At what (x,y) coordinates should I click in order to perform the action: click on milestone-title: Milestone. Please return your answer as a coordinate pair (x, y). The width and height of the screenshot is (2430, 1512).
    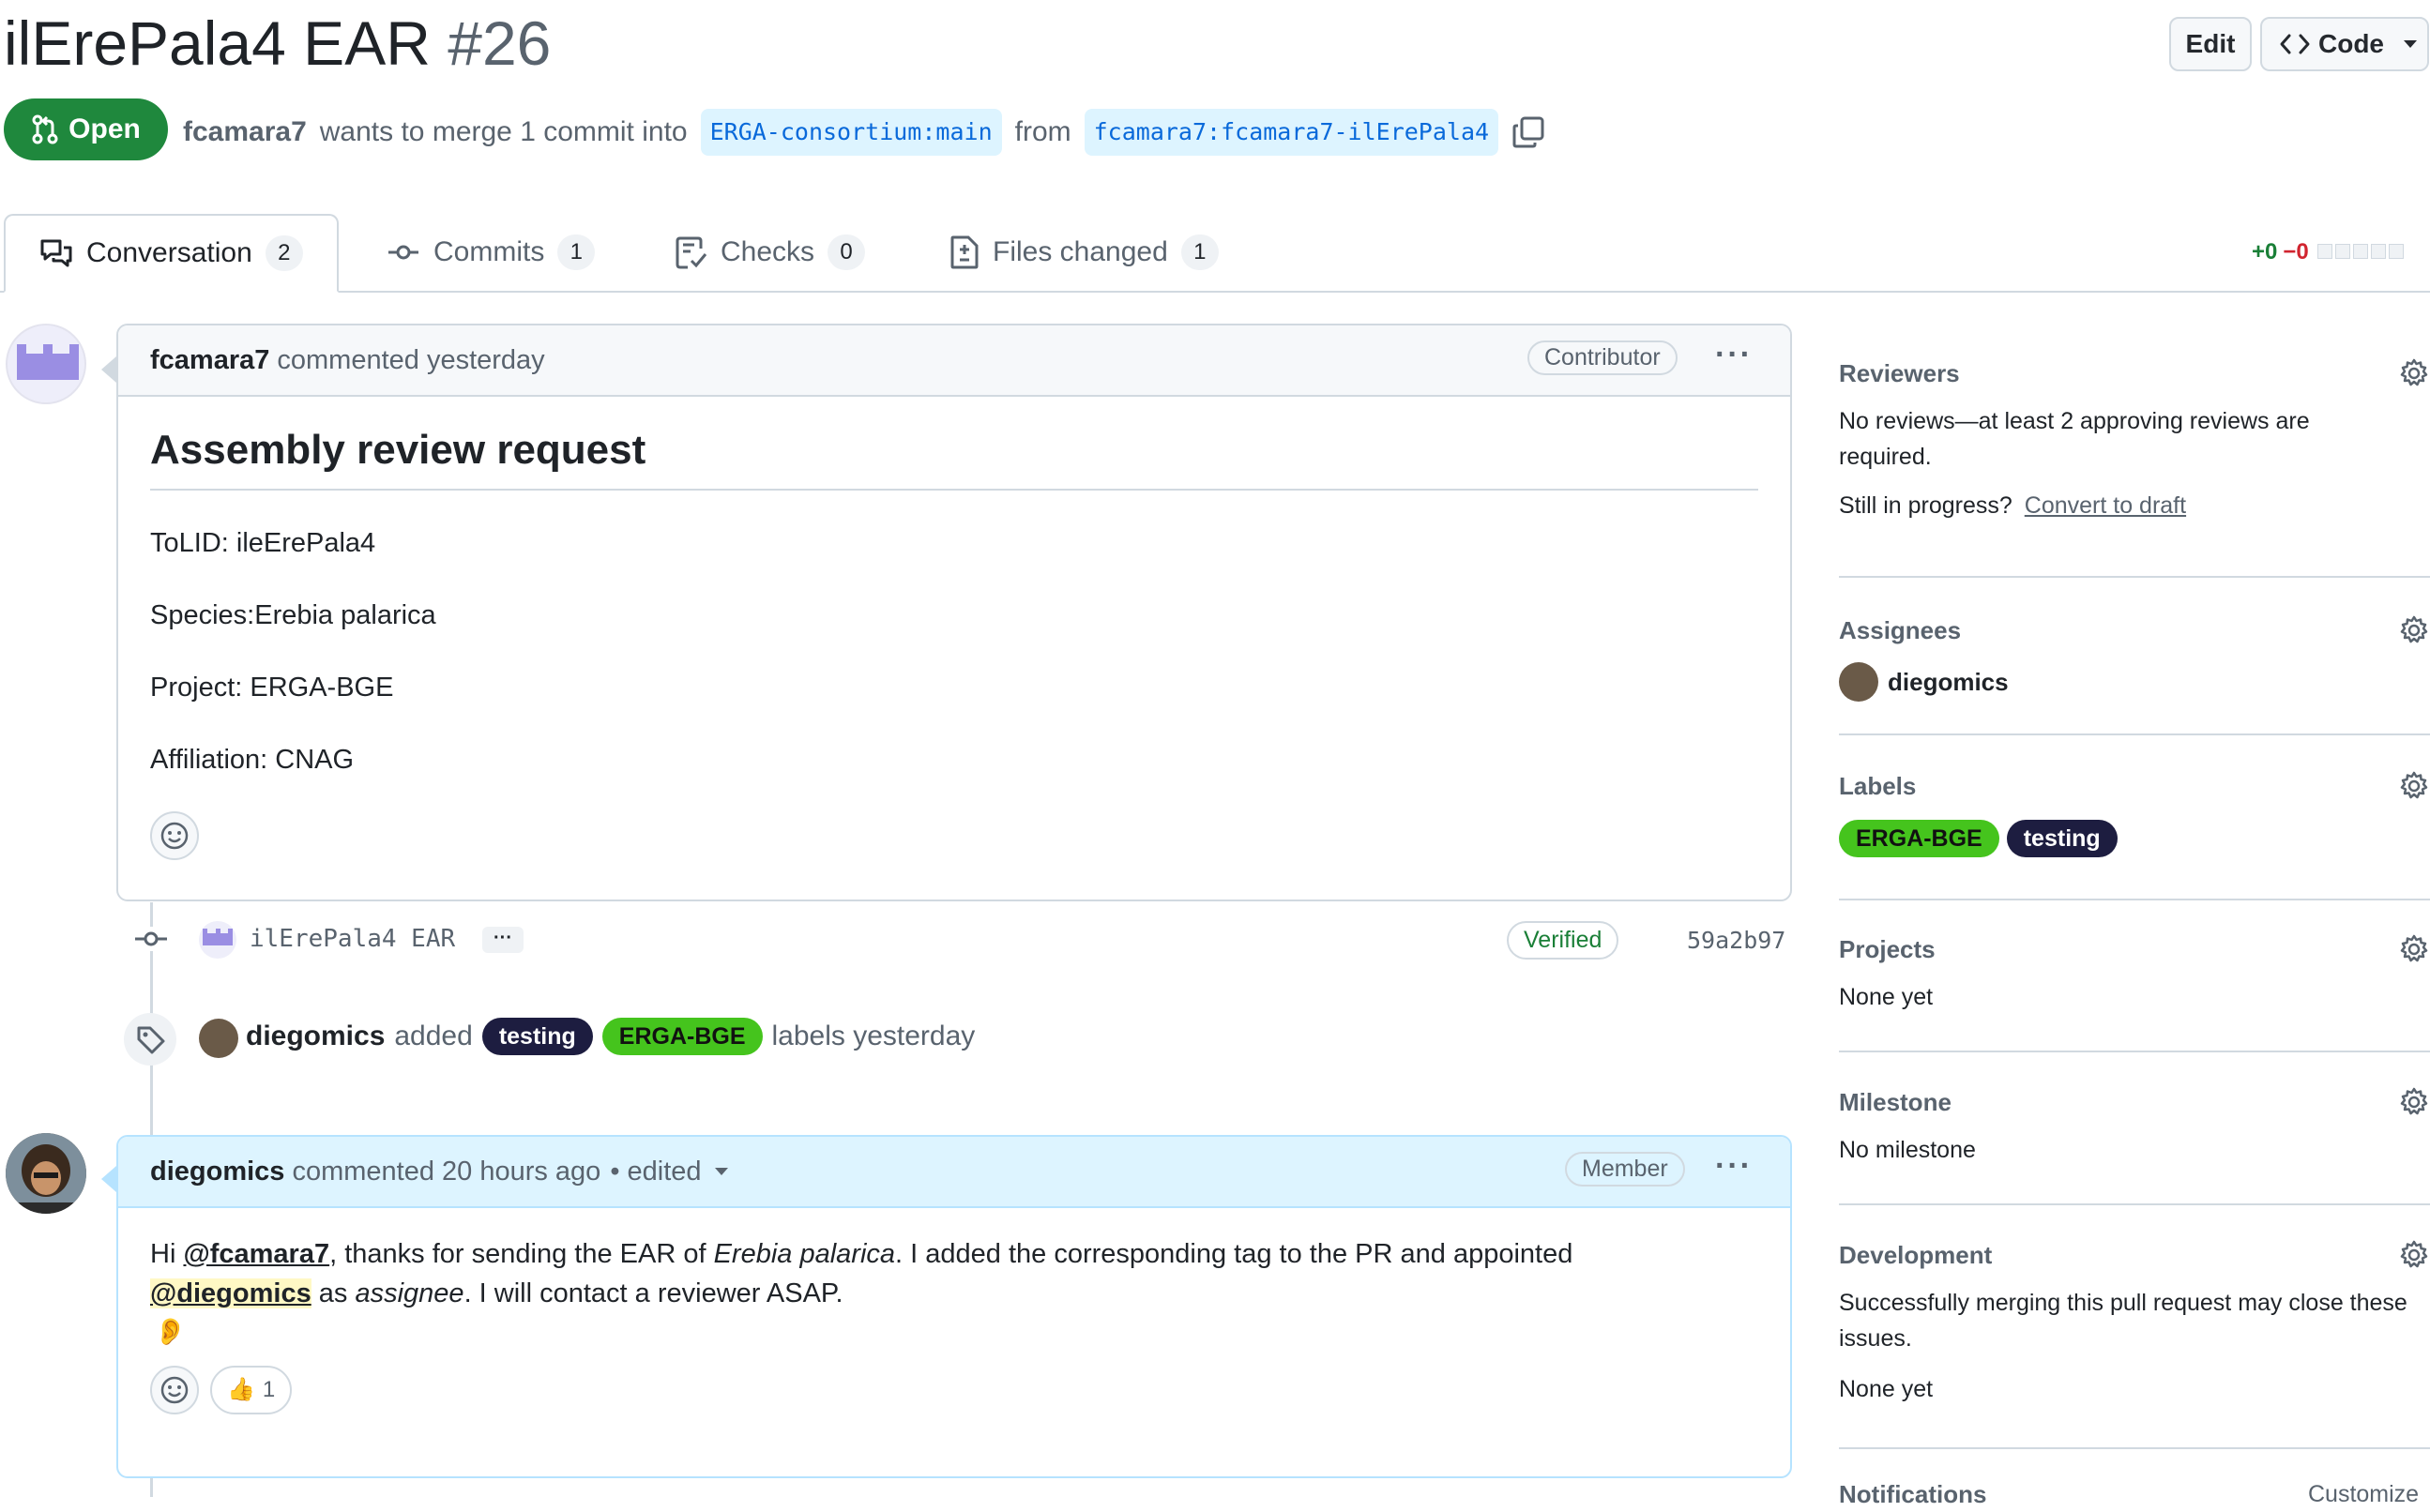
    Looking at the image, I should click on (2134, 1102).